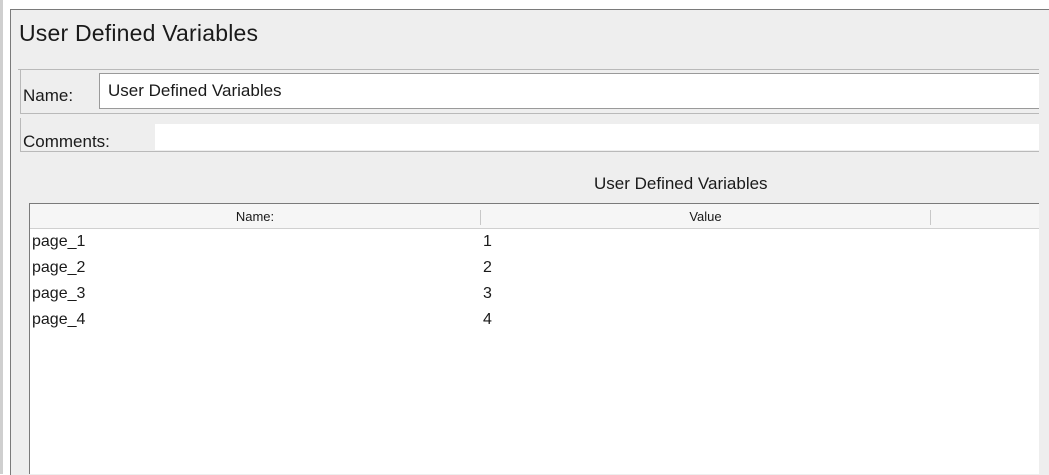 This screenshot has height=475, width=1049. What do you see at coordinates (66, 141) in the screenshot?
I see `comments-label: Comments:` at bounding box center [66, 141].